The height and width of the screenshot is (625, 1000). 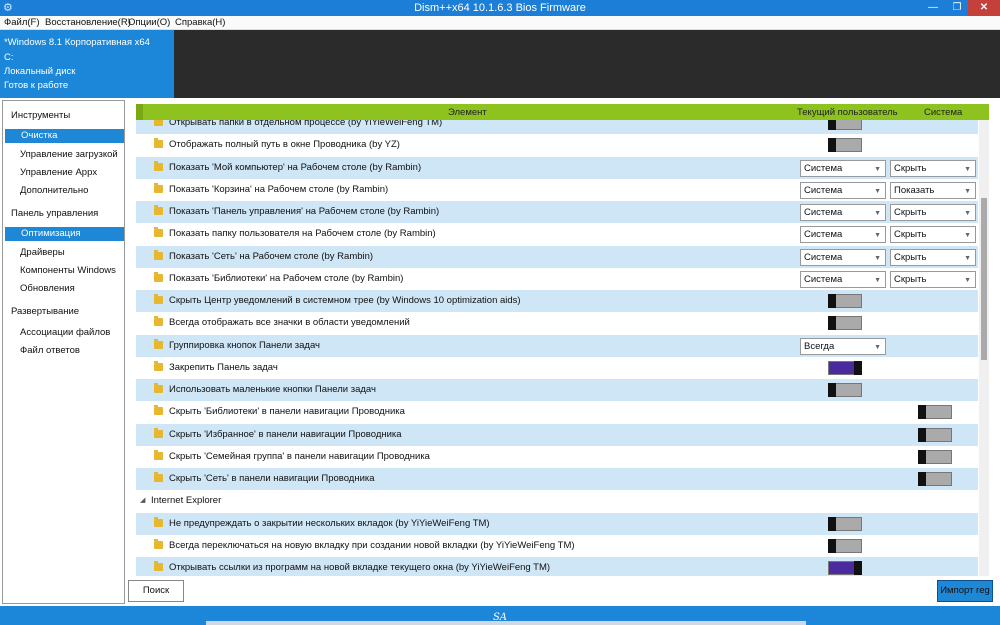 What do you see at coordinates (22, 22) in the screenshot?
I see `menu-file: Файл(F)` at bounding box center [22, 22].